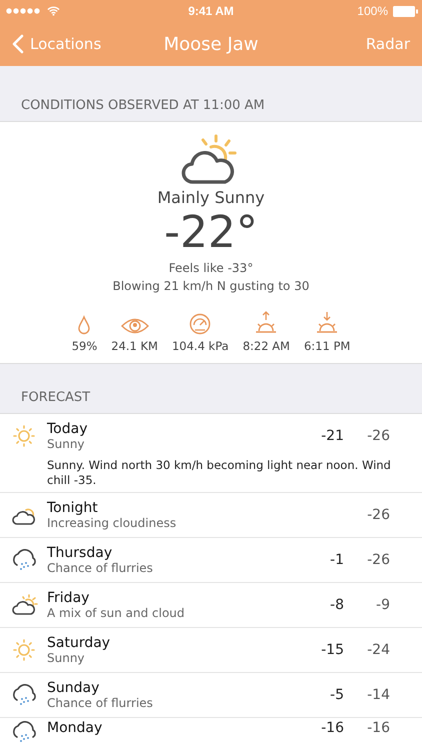 The image size is (422, 750). I want to click on forecast-row: Thursday Chance of flurries -1 -26, so click(211, 560).